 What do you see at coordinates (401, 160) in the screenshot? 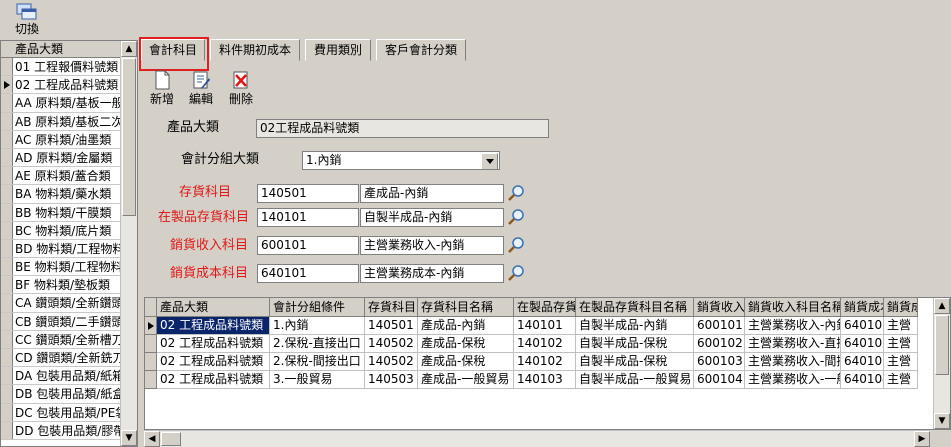
I see `acct-group-select: 1.內銷` at bounding box center [401, 160].